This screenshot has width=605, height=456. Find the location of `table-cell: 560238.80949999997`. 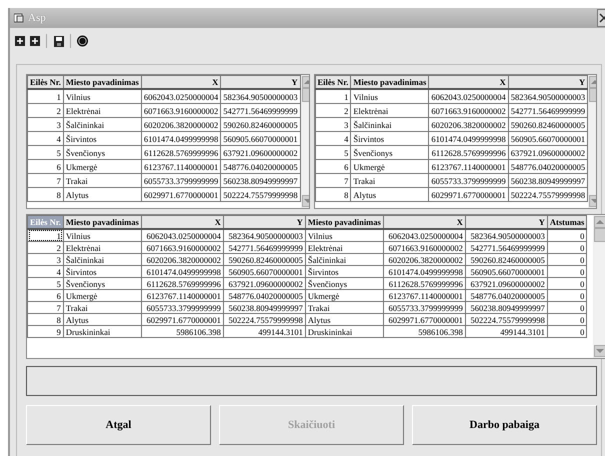

table-cell: 560238.80949999997 is located at coordinates (506, 308).